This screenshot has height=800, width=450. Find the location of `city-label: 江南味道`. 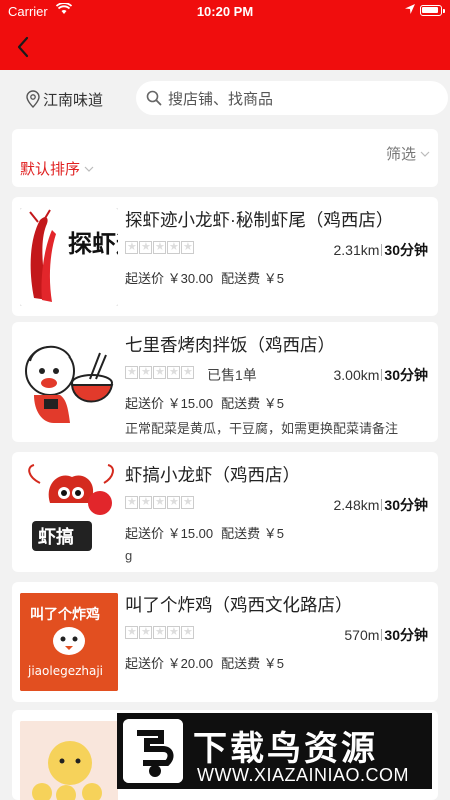

city-label: 江南味道 is located at coordinates (73, 100).